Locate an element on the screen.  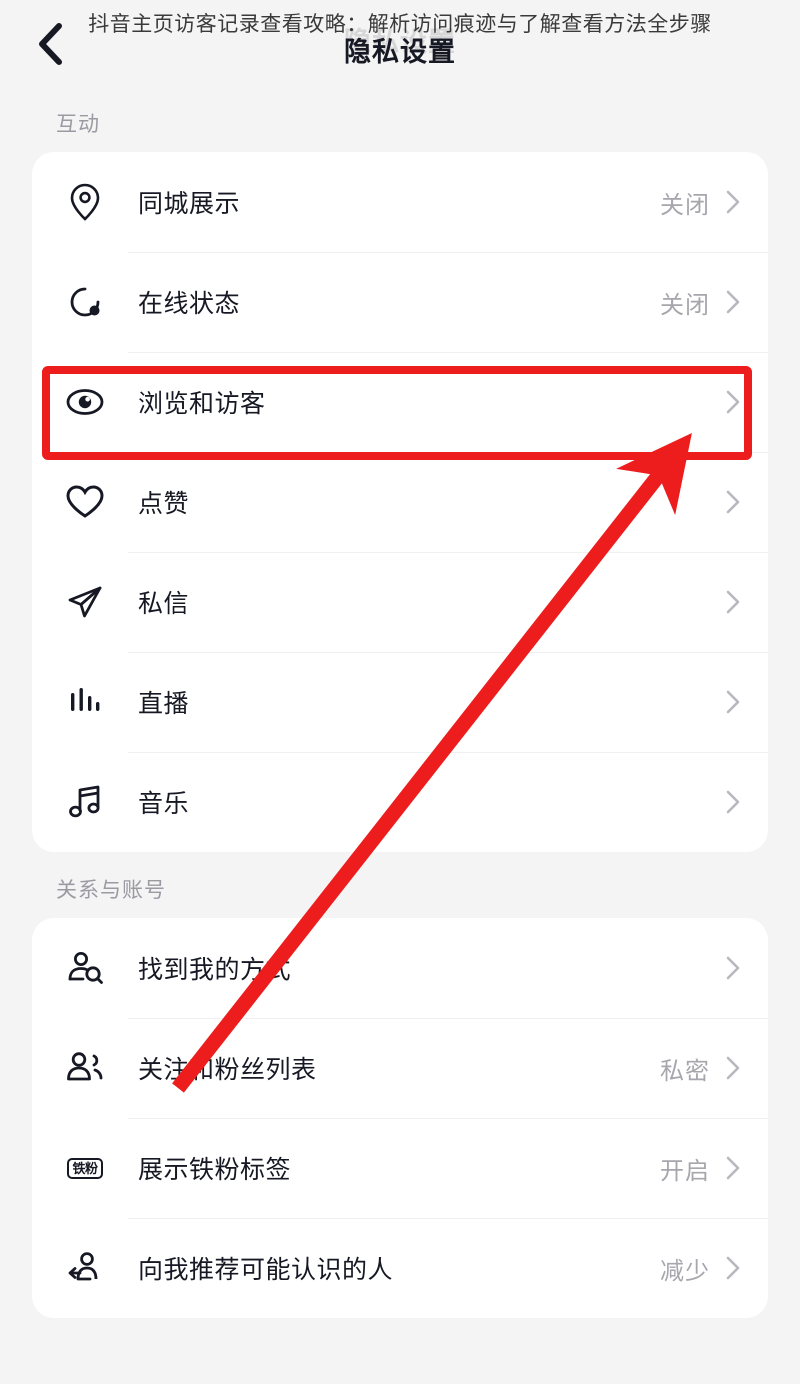
row-label: 点赞 is located at coordinates (164, 504).